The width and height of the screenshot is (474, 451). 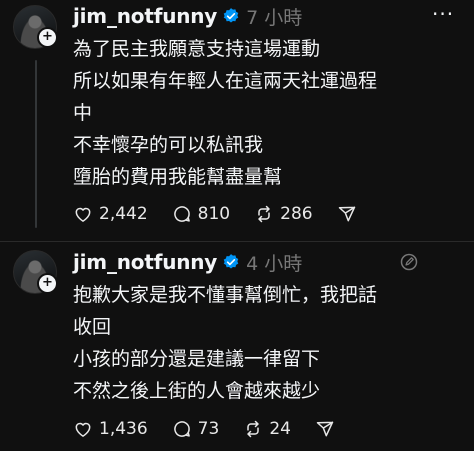 I want to click on action-bar: 1,436 73 24, so click(x=216, y=429).